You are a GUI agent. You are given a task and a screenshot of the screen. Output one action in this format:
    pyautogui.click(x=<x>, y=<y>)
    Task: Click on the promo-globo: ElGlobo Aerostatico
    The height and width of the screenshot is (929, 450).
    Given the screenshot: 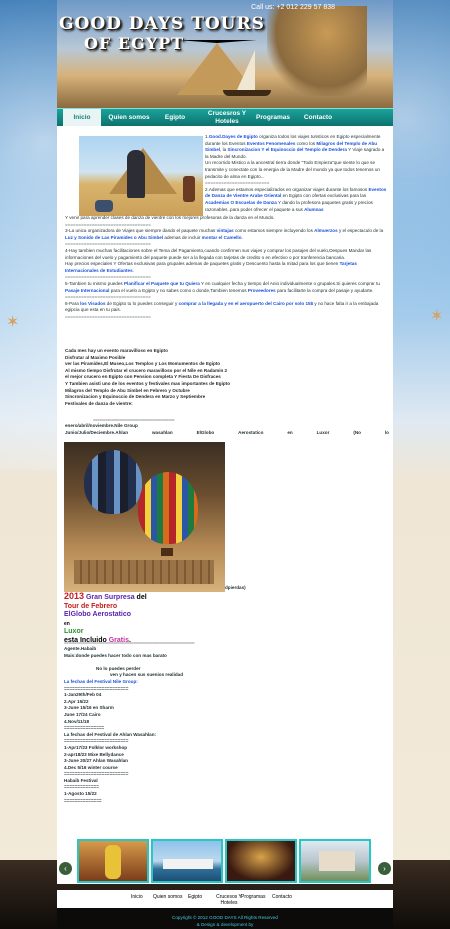 What is the action you would take?
    pyautogui.click(x=98, y=614)
    